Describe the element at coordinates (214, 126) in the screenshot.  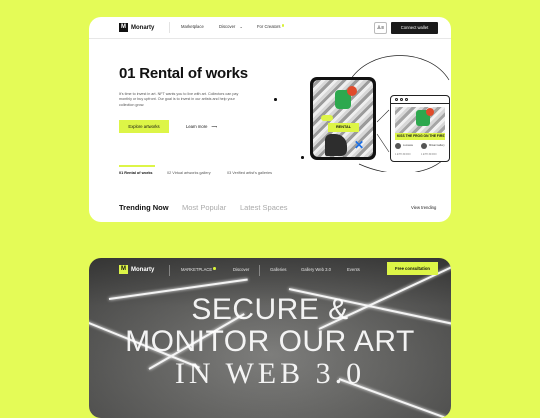
I see `arrow-right-icon: ⟶` at that location.